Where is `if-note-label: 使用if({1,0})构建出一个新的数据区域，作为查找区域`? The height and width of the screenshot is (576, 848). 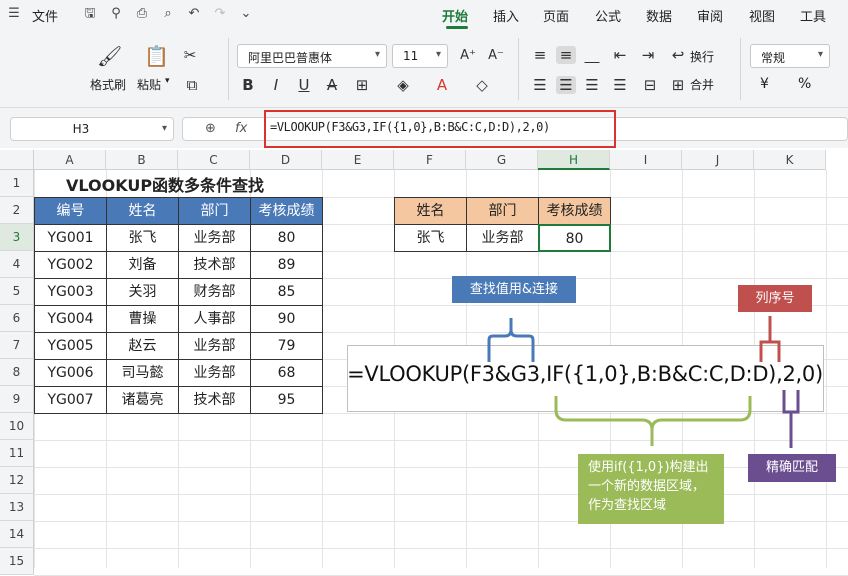
if-note-label: 使用if({1,0})构建出一个新的数据区域，作为查找区域 is located at coordinates (651, 489).